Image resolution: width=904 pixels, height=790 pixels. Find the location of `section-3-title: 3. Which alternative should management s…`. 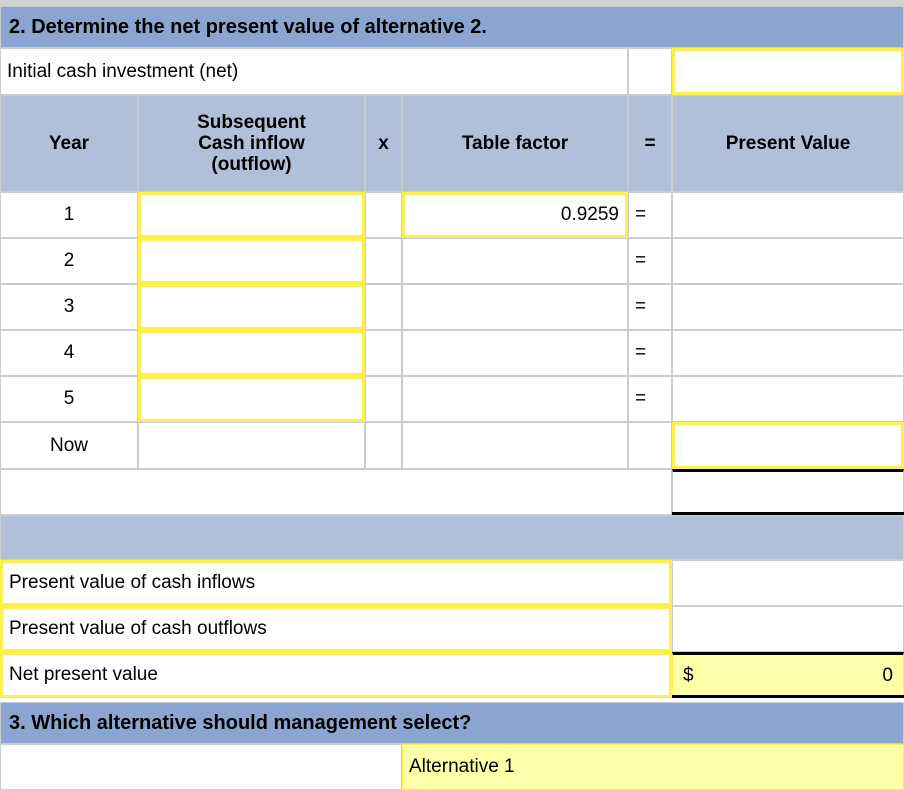

section-3-title: 3. Which alternative should management s… is located at coordinates (452, 723).